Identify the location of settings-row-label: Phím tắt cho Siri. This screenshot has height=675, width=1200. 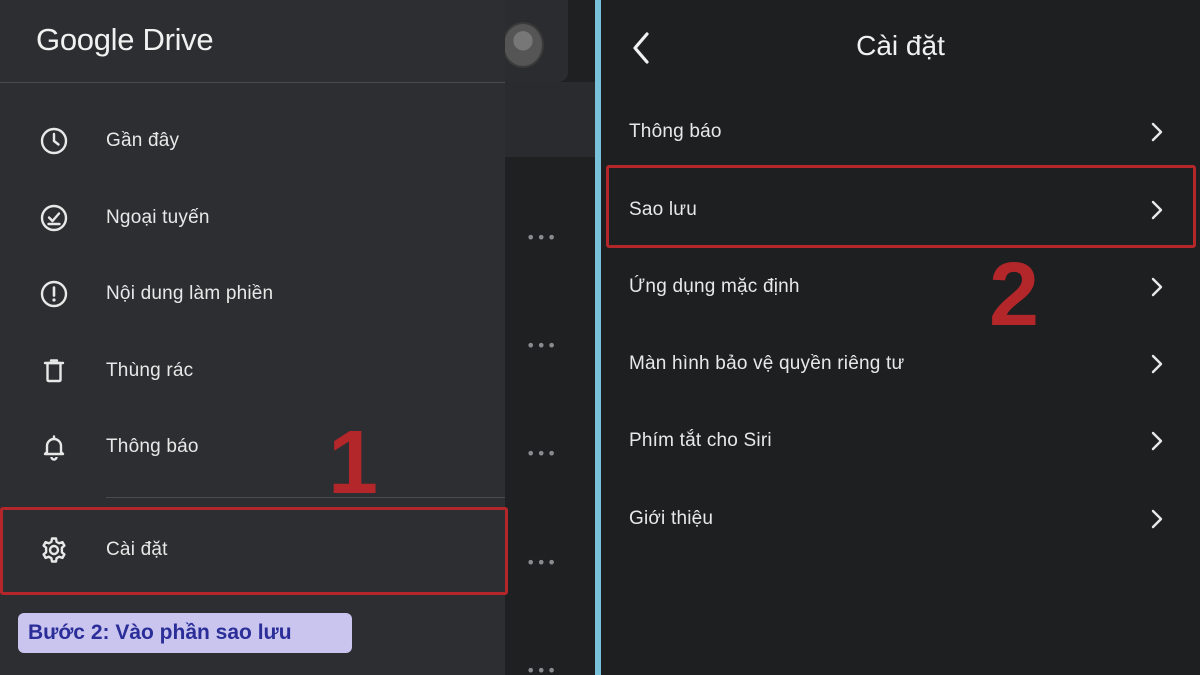
(700, 440).